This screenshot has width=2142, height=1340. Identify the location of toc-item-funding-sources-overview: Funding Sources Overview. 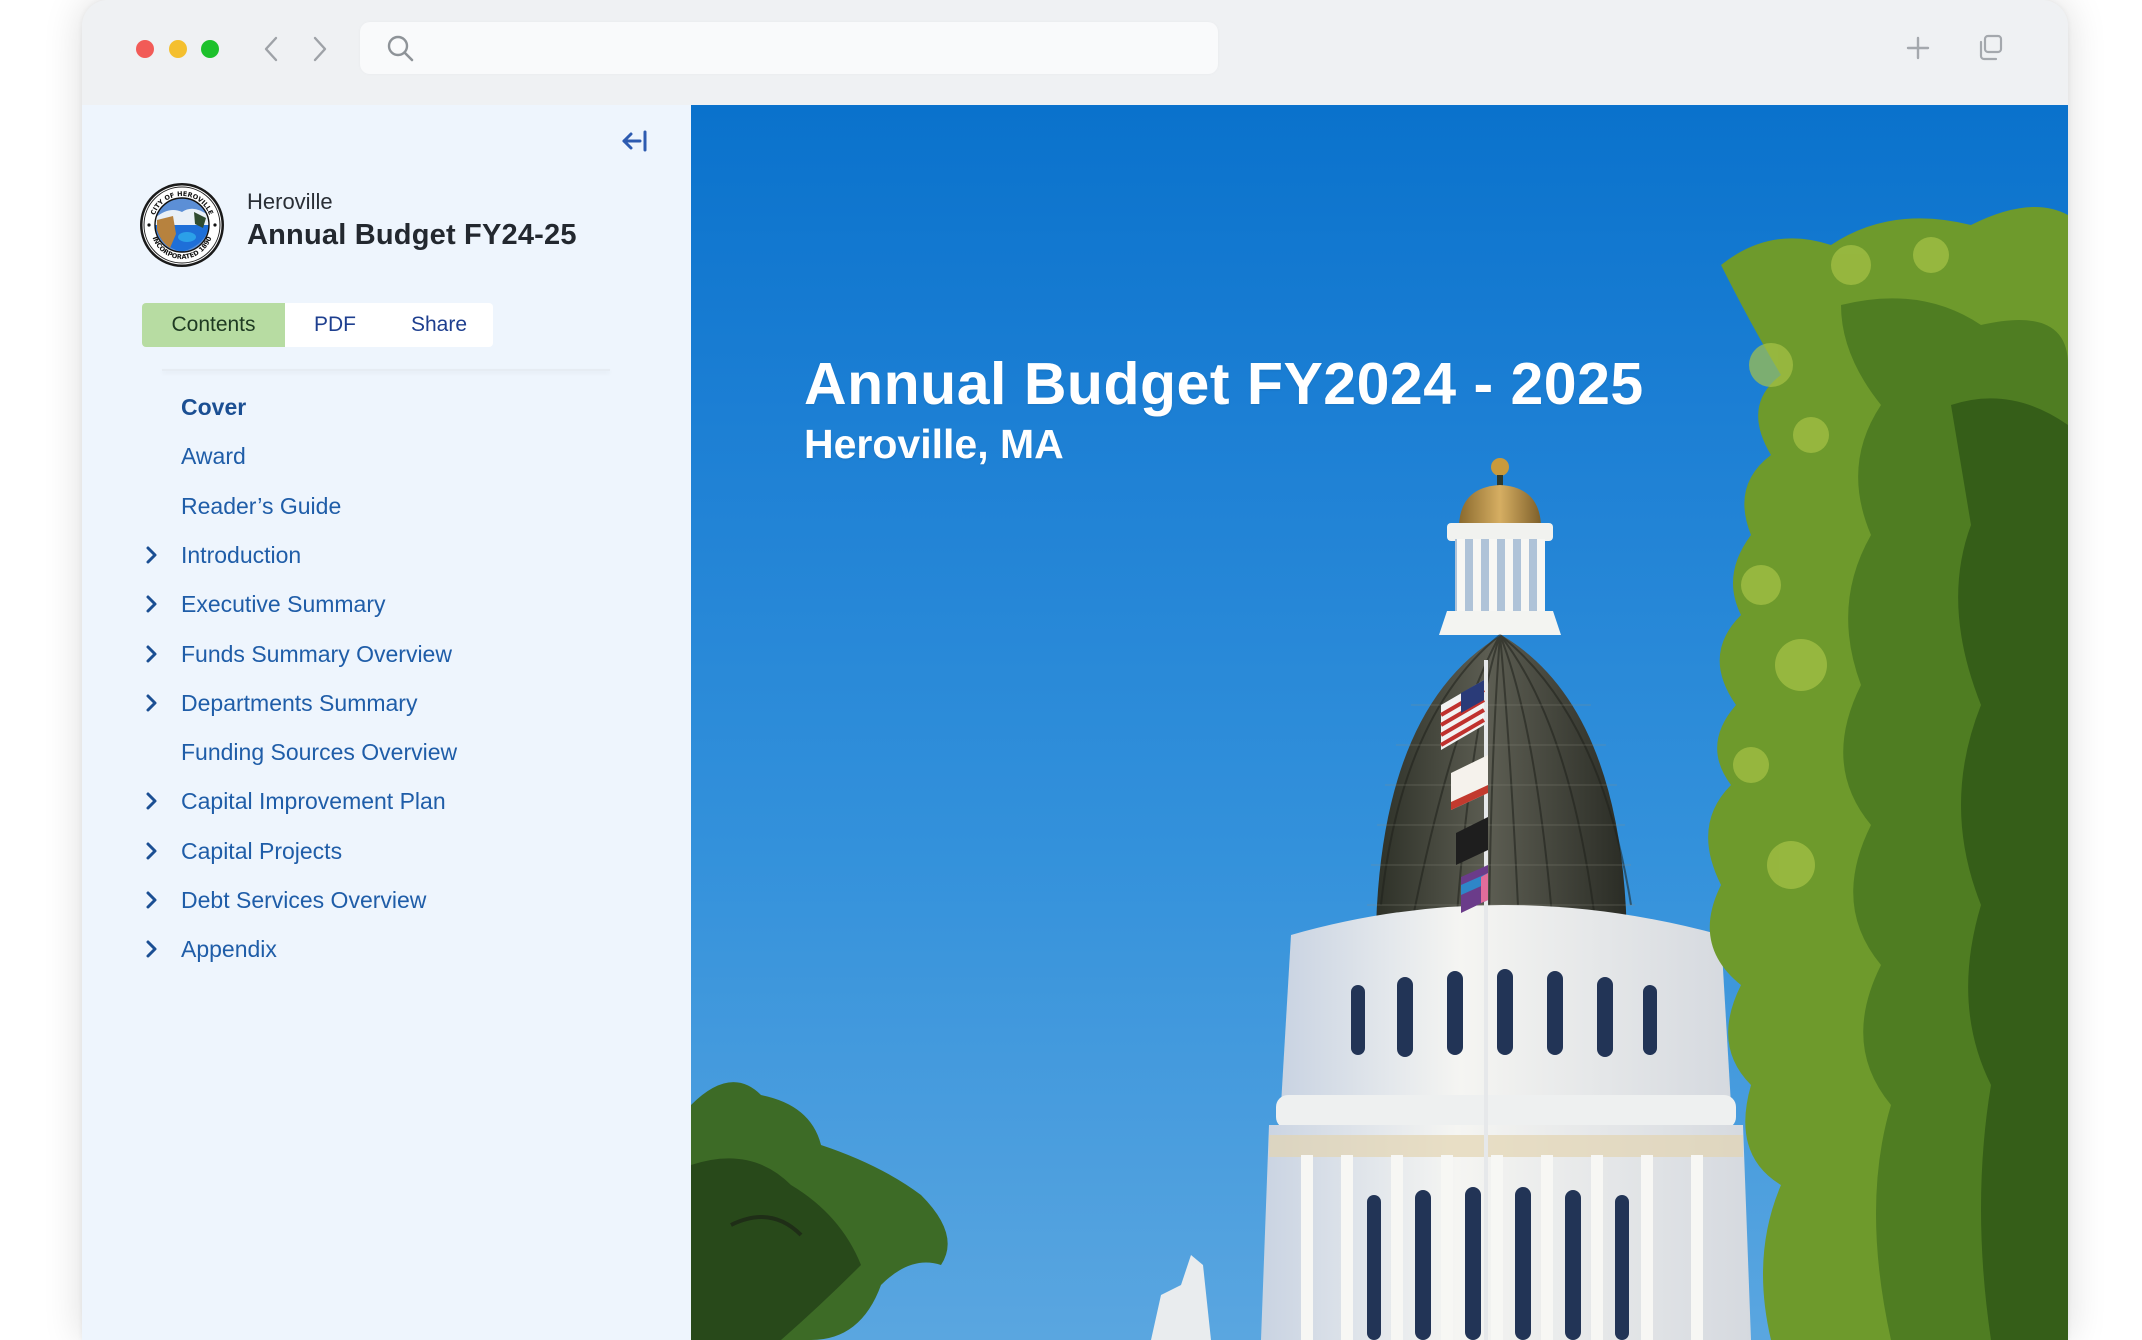
(362, 752).